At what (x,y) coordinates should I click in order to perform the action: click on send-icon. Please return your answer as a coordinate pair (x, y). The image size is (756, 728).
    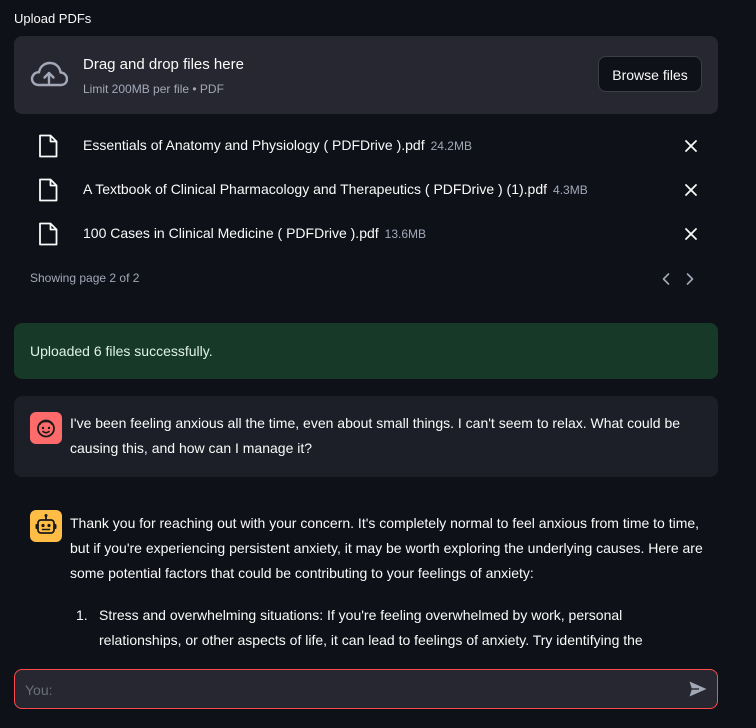
    Looking at the image, I should click on (698, 689).